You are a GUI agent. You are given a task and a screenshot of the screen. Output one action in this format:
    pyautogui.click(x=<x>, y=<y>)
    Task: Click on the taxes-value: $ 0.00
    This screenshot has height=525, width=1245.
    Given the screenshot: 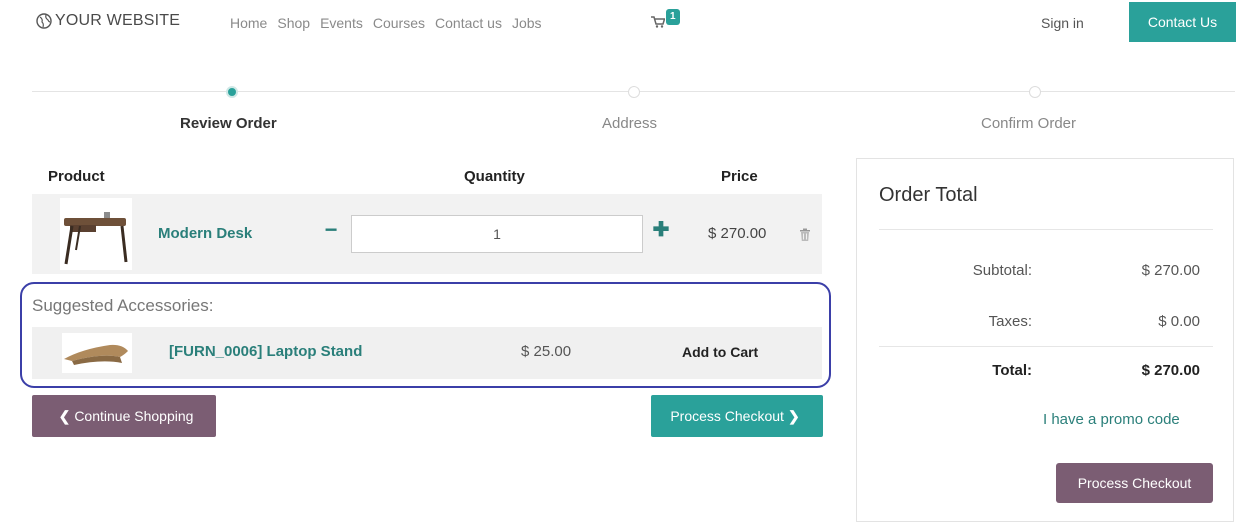 What is the action you would take?
    pyautogui.click(x=1179, y=321)
    